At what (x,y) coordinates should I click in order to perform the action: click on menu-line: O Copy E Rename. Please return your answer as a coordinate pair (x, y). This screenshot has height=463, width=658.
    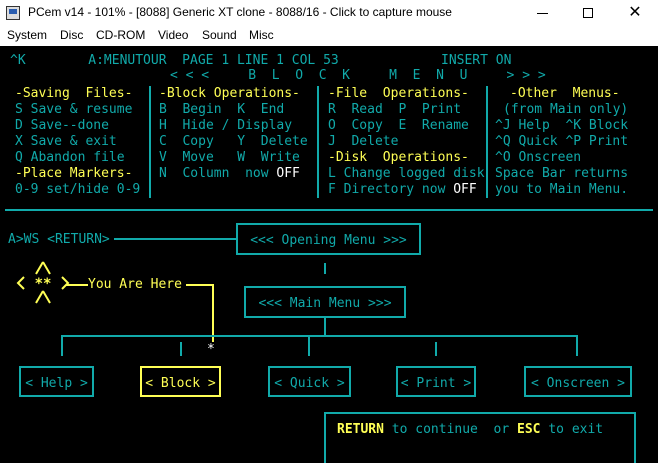
    Looking at the image, I should click on (398, 125).